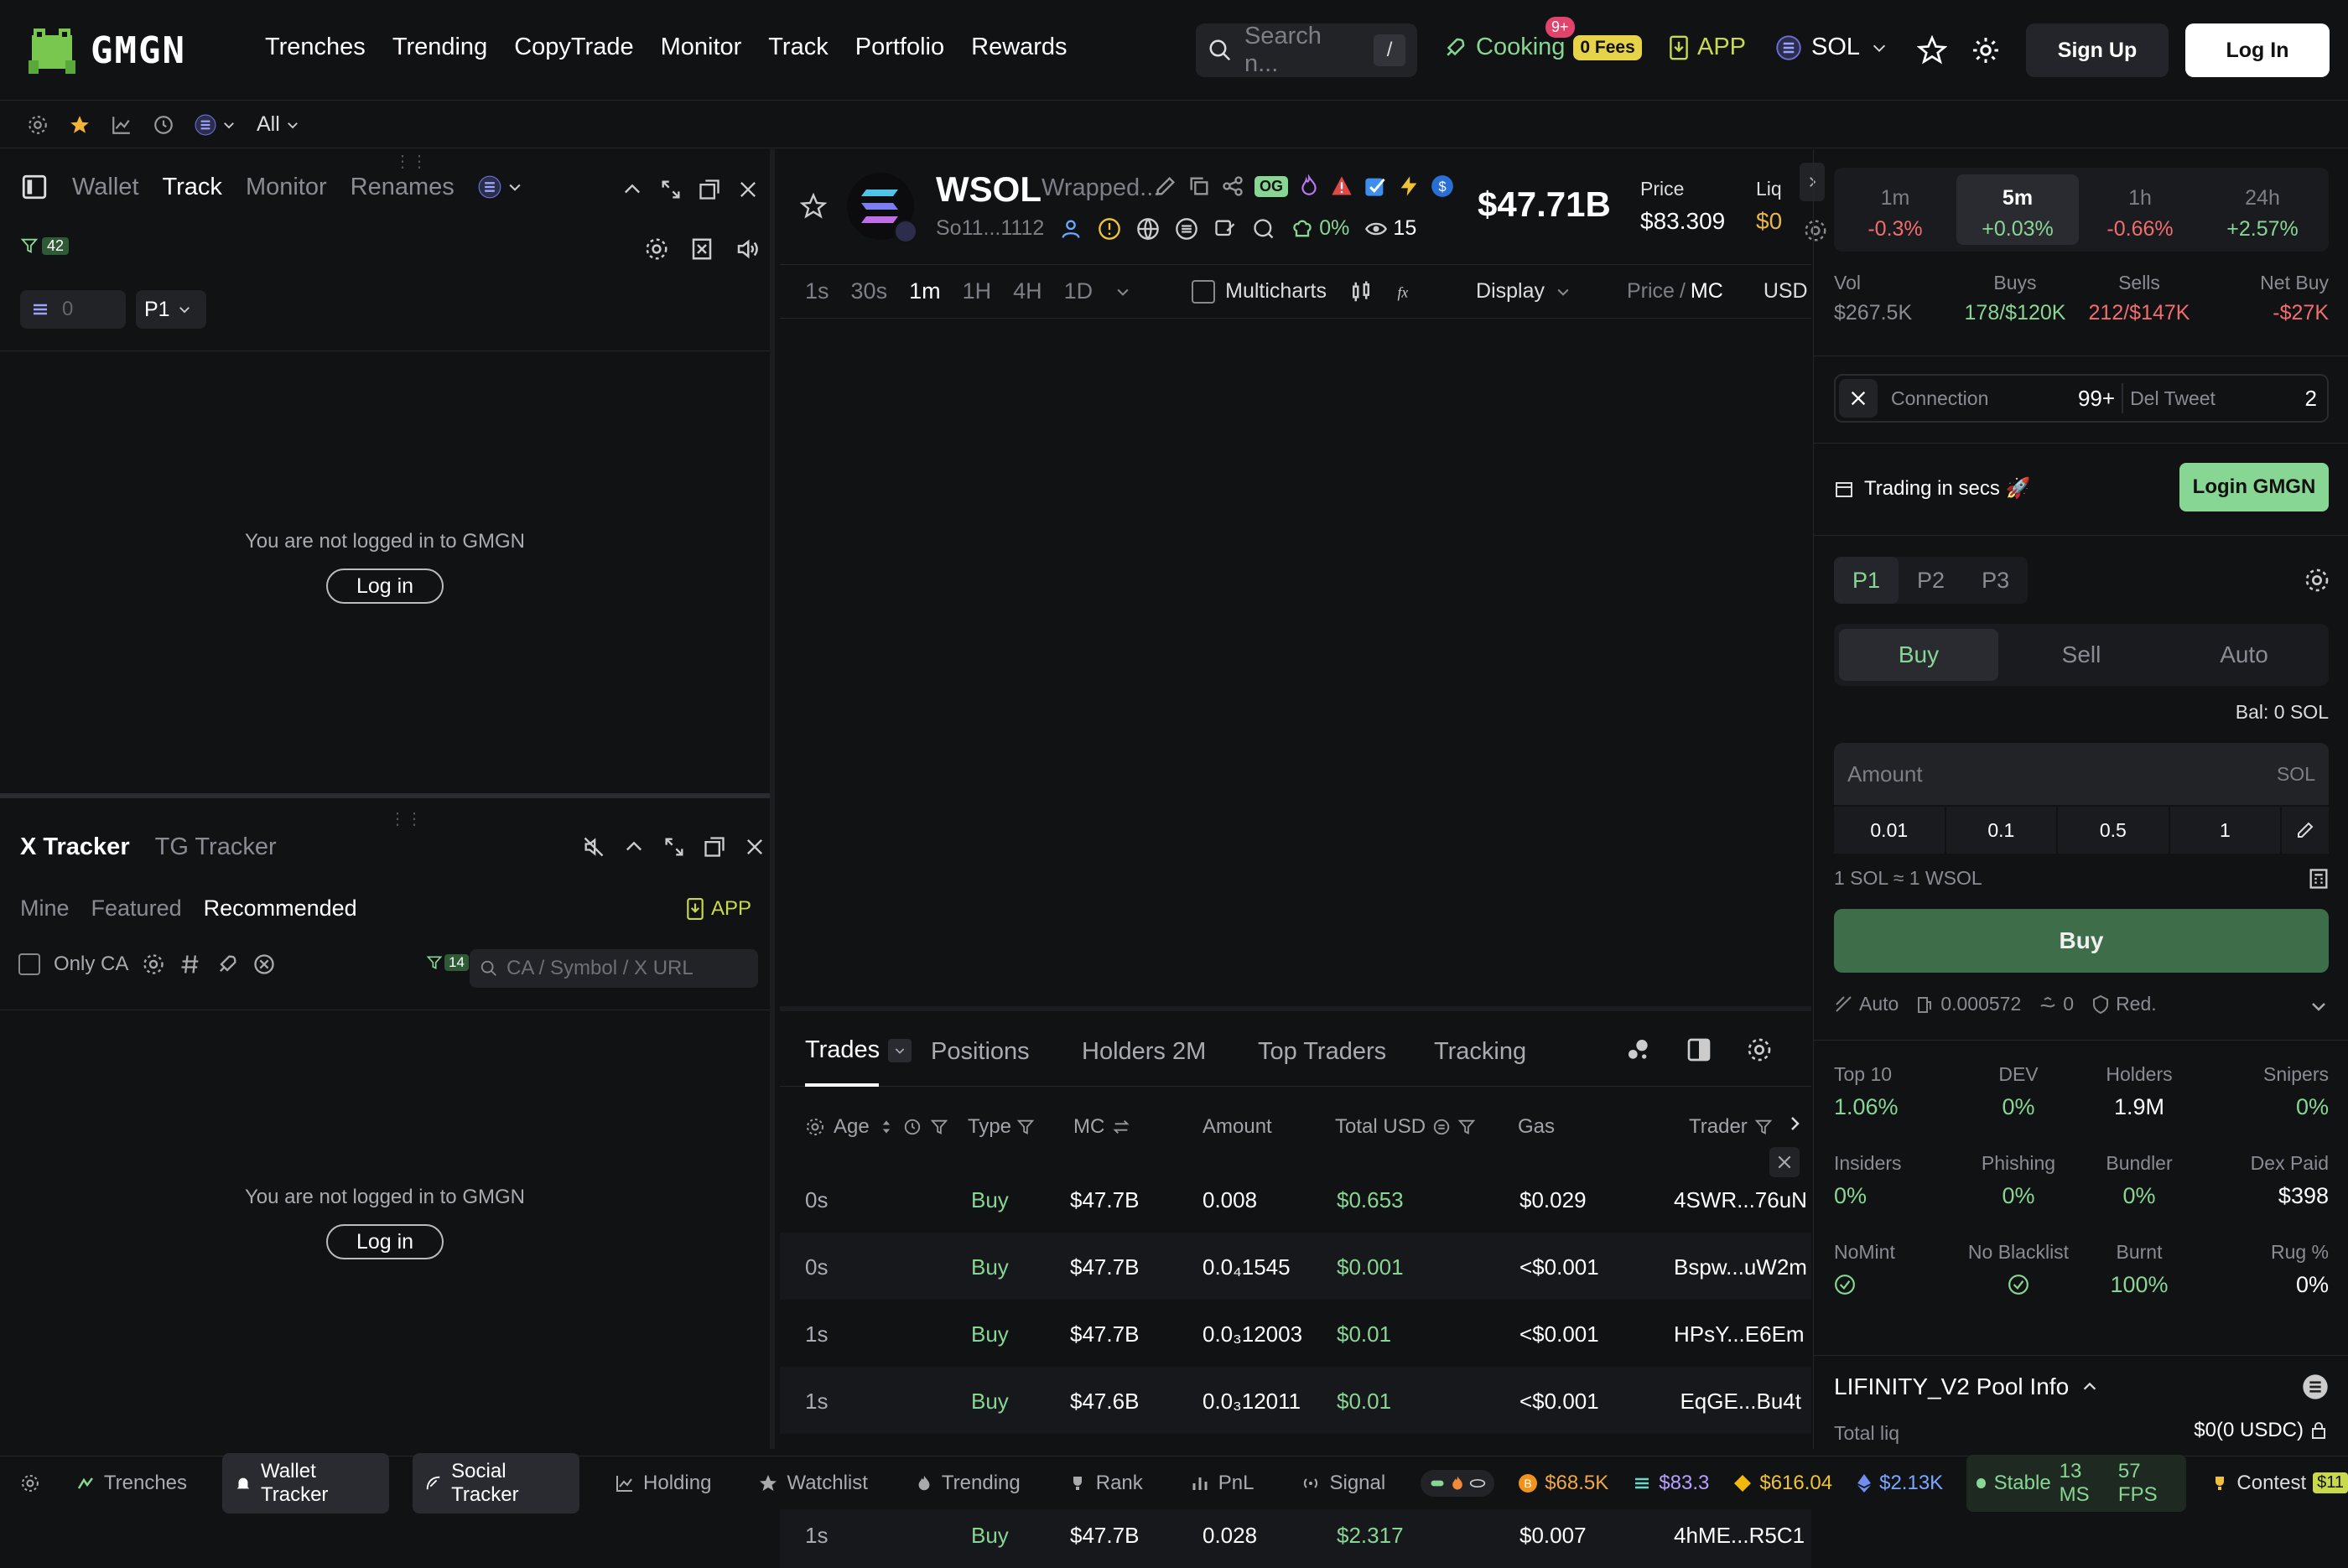  Describe the element at coordinates (1996, 1004) in the screenshot. I see `trade-settings-row: Auto 0.000572 0 Red.` at that location.